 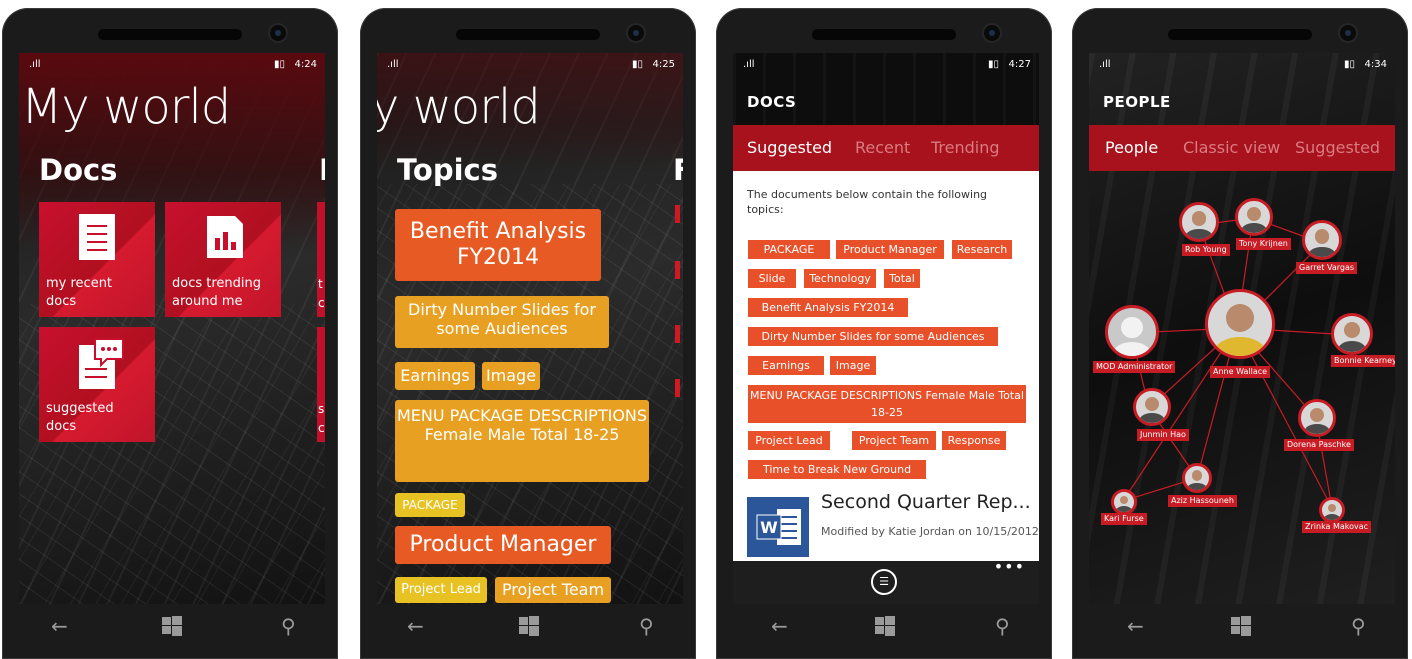 I want to click on topic-chip: Technology, so click(x=840, y=278).